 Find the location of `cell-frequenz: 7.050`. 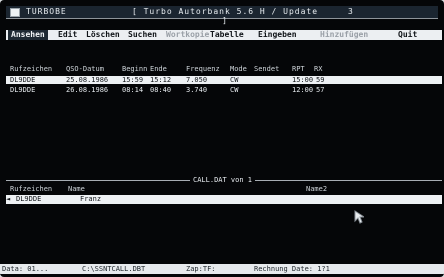

cell-frequenz: 7.050 is located at coordinates (197, 80).